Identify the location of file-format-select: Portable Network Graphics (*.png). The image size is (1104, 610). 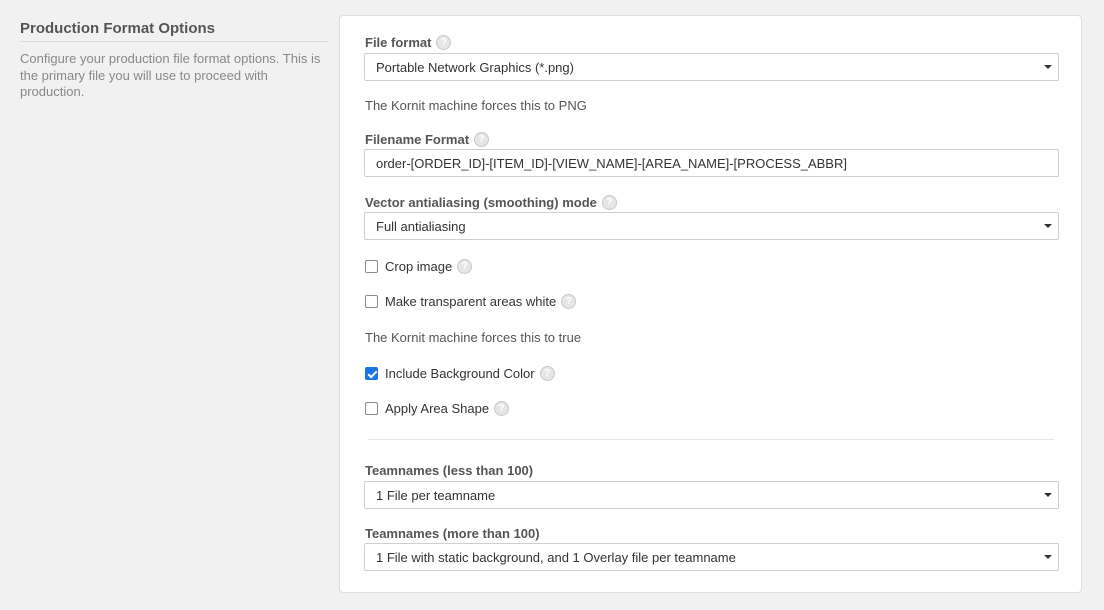
(711, 67).